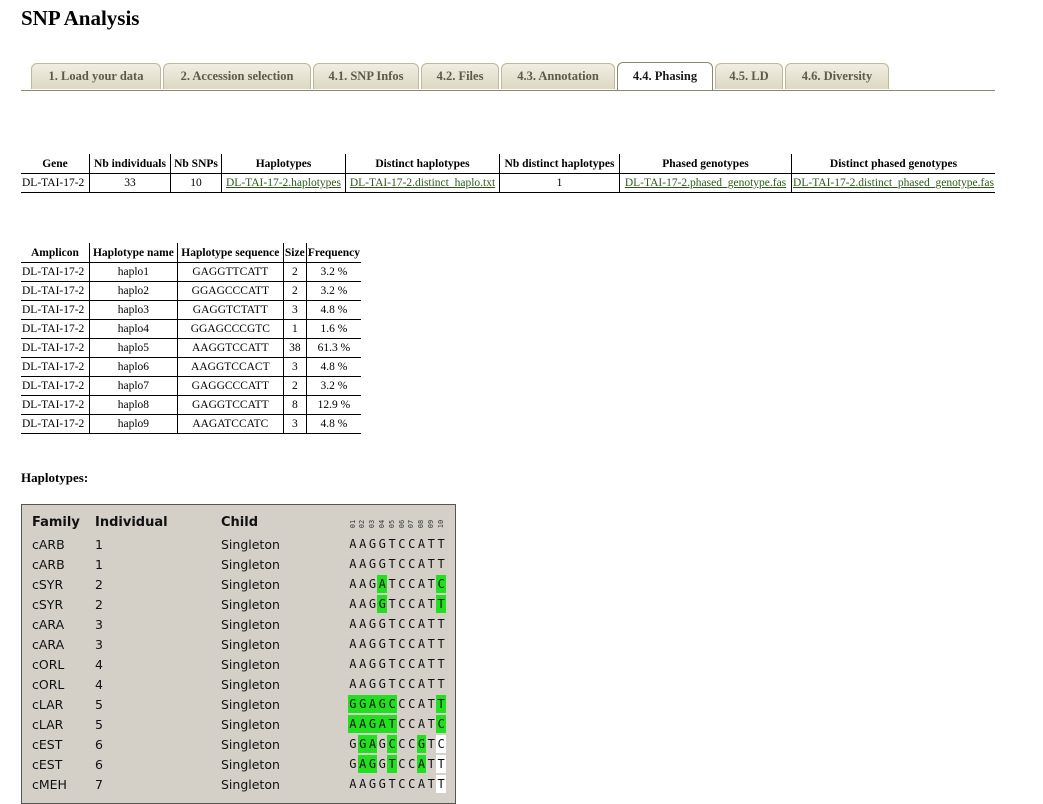 The image size is (1043, 804). What do you see at coordinates (237, 76) in the screenshot?
I see `tab-accession-selection: 2. Accession selection` at bounding box center [237, 76].